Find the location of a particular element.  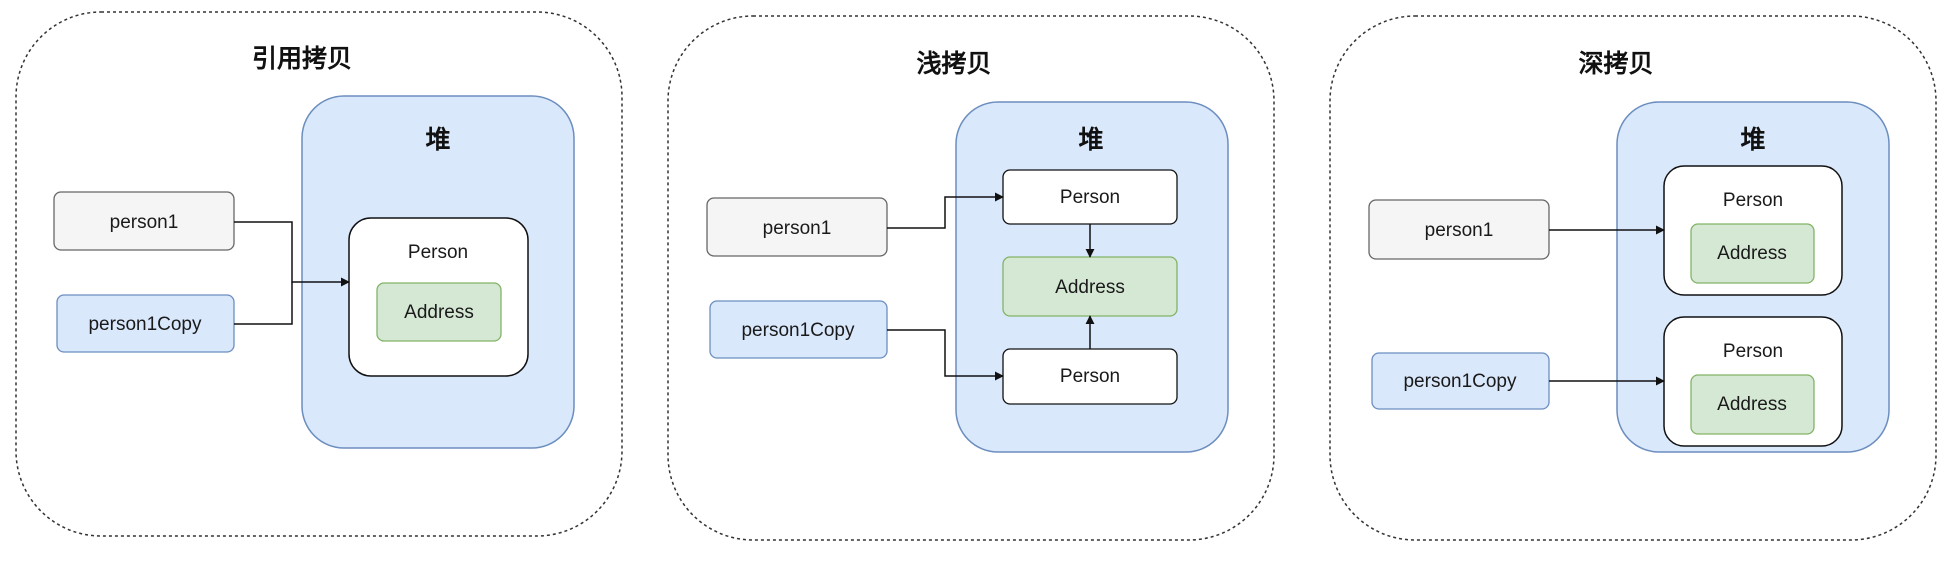

address-object-top-label: Address is located at coordinates (1752, 253).